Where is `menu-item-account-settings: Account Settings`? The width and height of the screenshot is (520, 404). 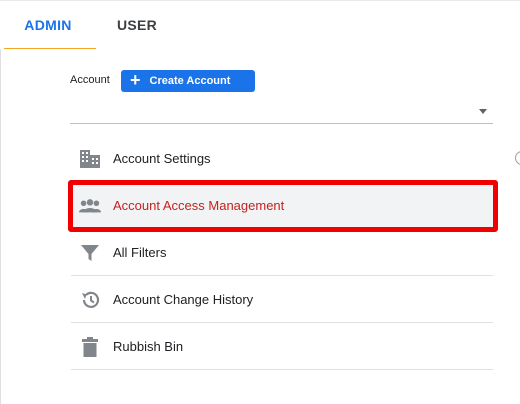
menu-item-account-settings: Account Settings is located at coordinates (282, 159).